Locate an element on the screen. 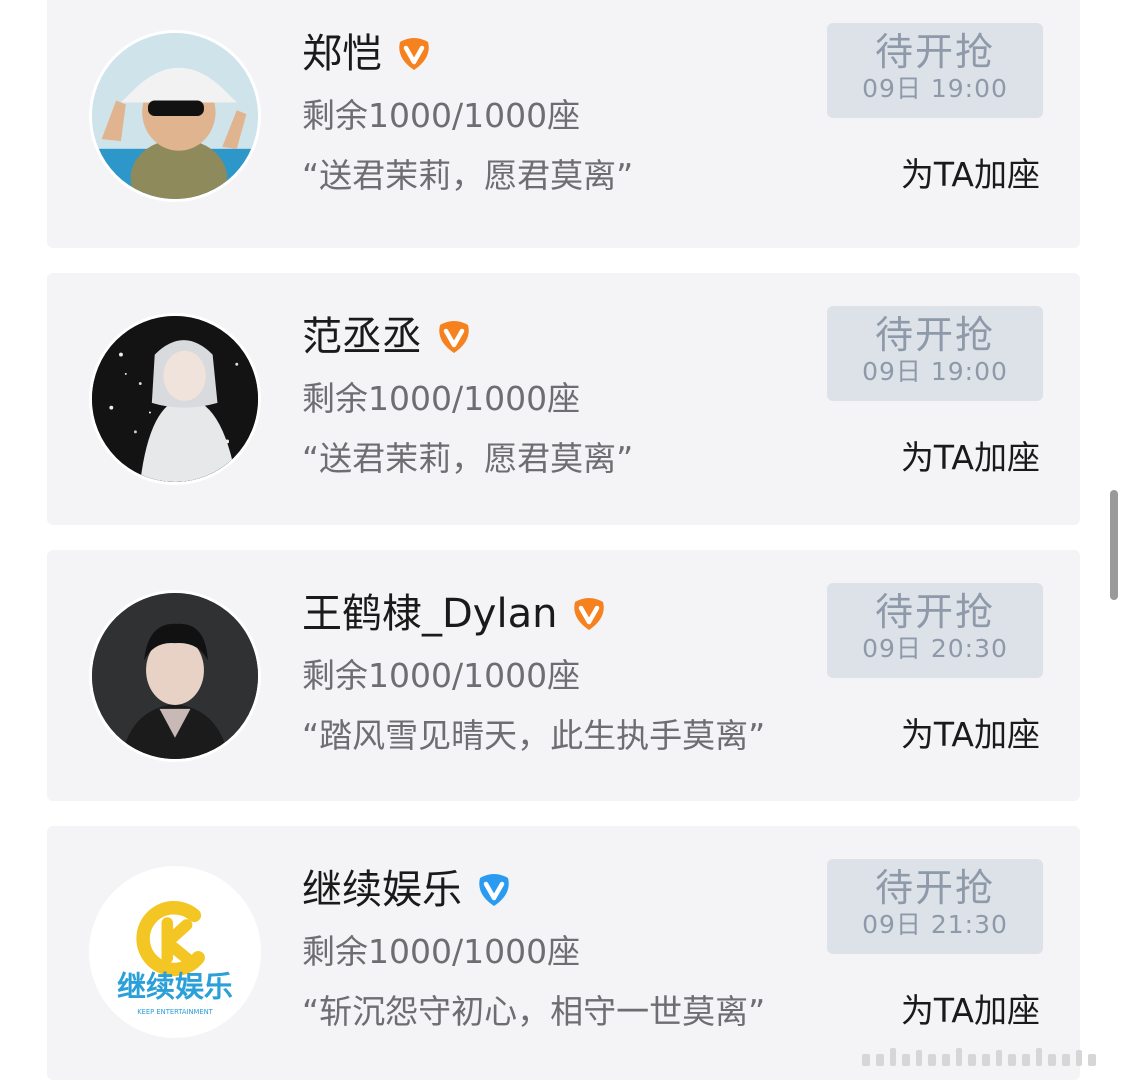 The height and width of the screenshot is (1080, 1127). avatar-keep-entertainment: 继续娱乐 KEEP ENTERTAINMENT is located at coordinates (175, 952).